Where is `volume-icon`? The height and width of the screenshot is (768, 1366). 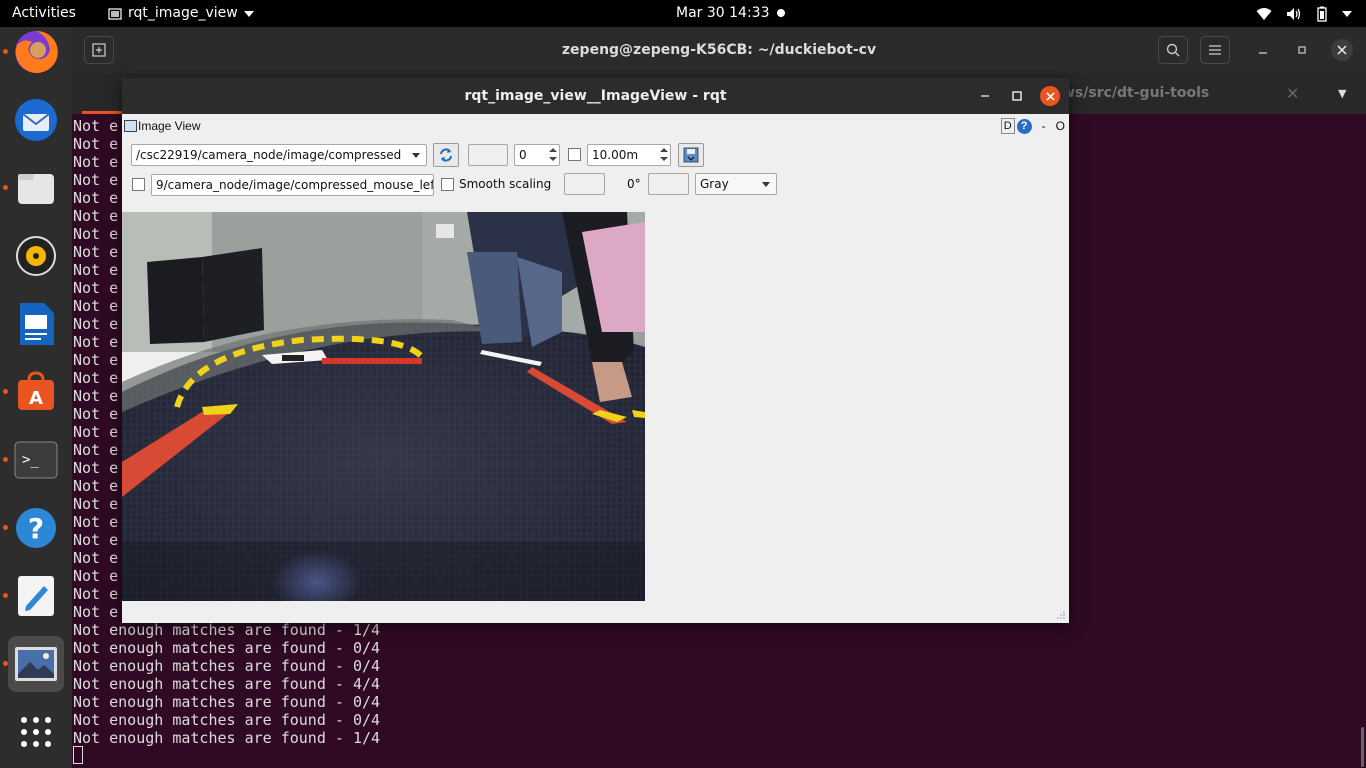 volume-icon is located at coordinates (1294, 13).